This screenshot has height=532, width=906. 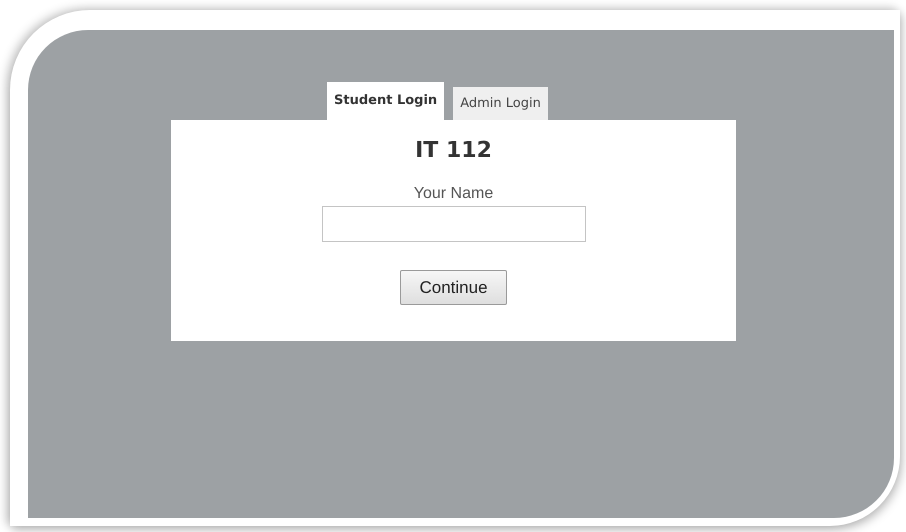 What do you see at coordinates (453, 287) in the screenshot?
I see `continue-button: Continue` at bounding box center [453, 287].